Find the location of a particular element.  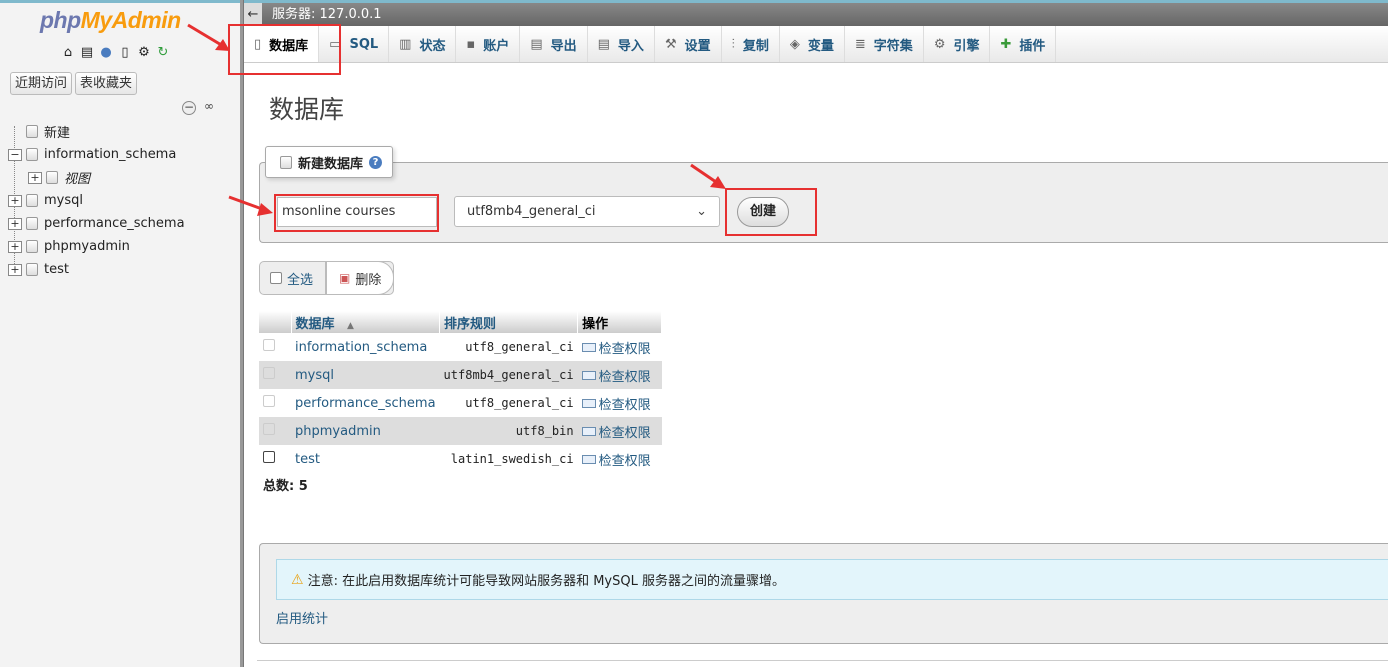

tab-label: 字符集 is located at coordinates (893, 46).